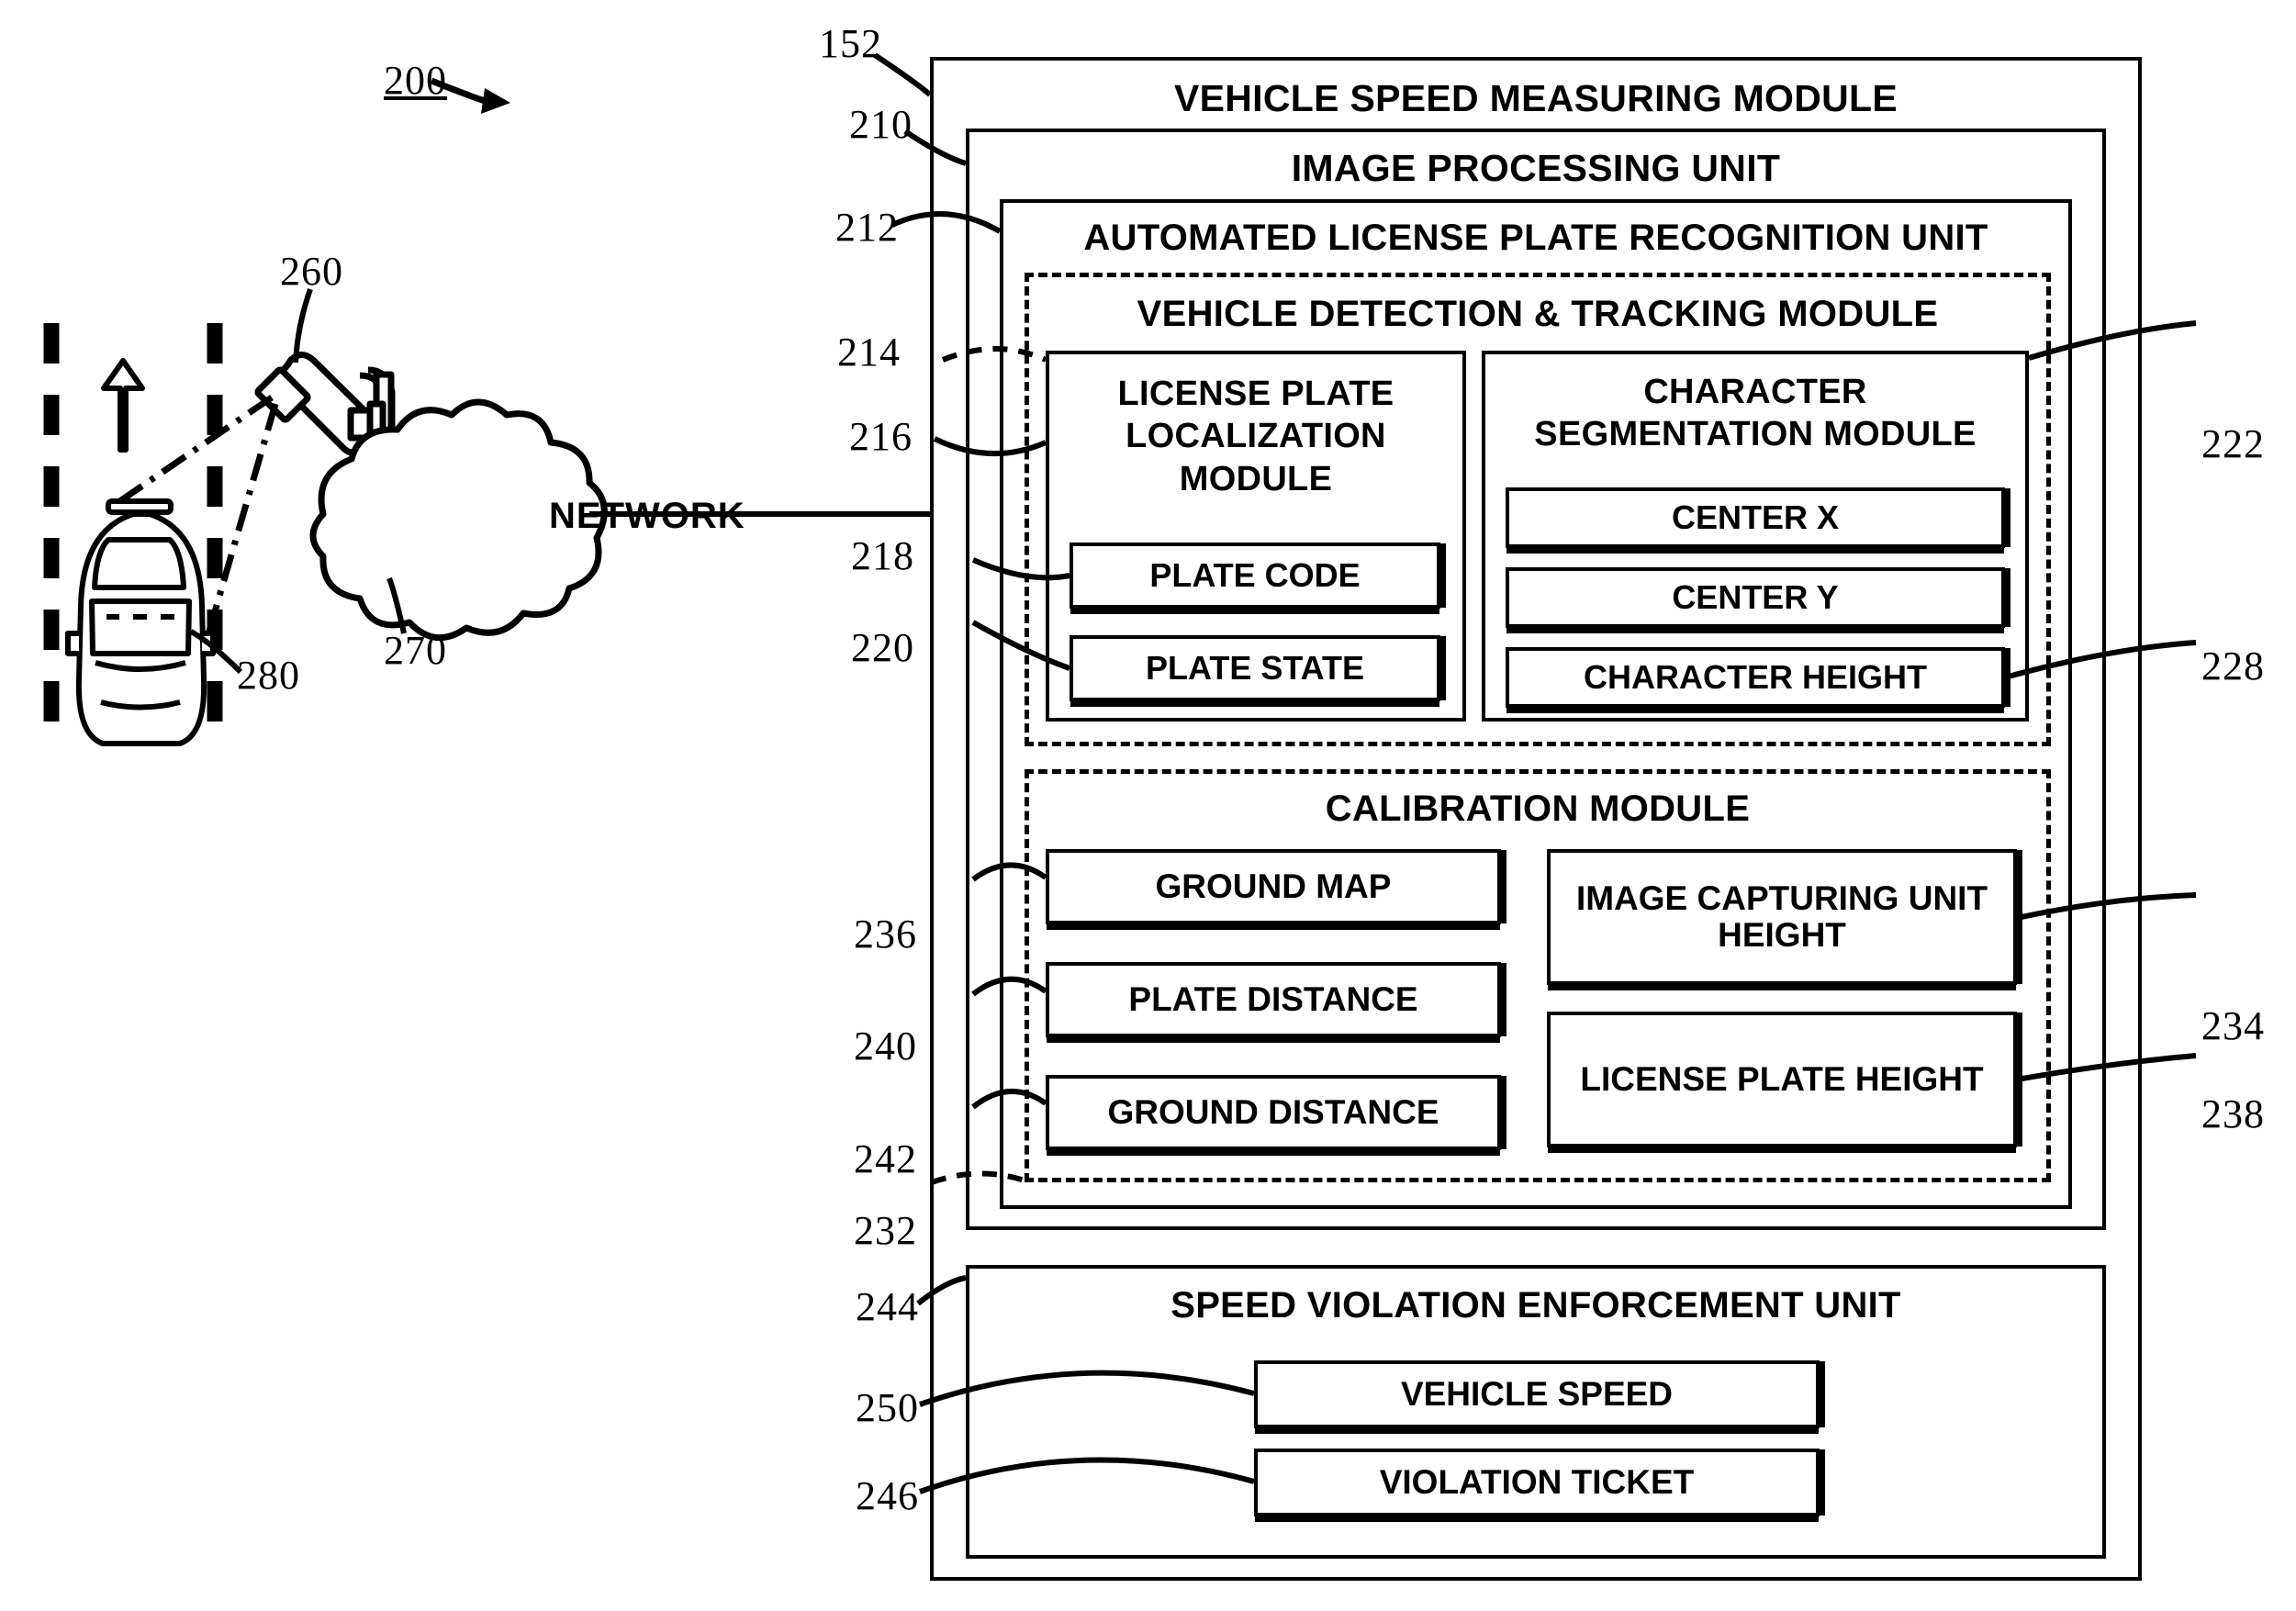 The height and width of the screenshot is (1611, 2296). Describe the element at coordinates (1755, 517) in the screenshot. I see `center-x-box: CENTER X` at that location.